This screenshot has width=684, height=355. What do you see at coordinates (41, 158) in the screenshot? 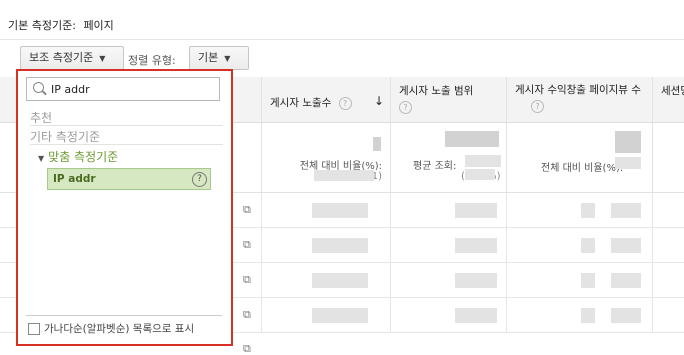
I see `triangle-down-icon: ▼` at bounding box center [41, 158].